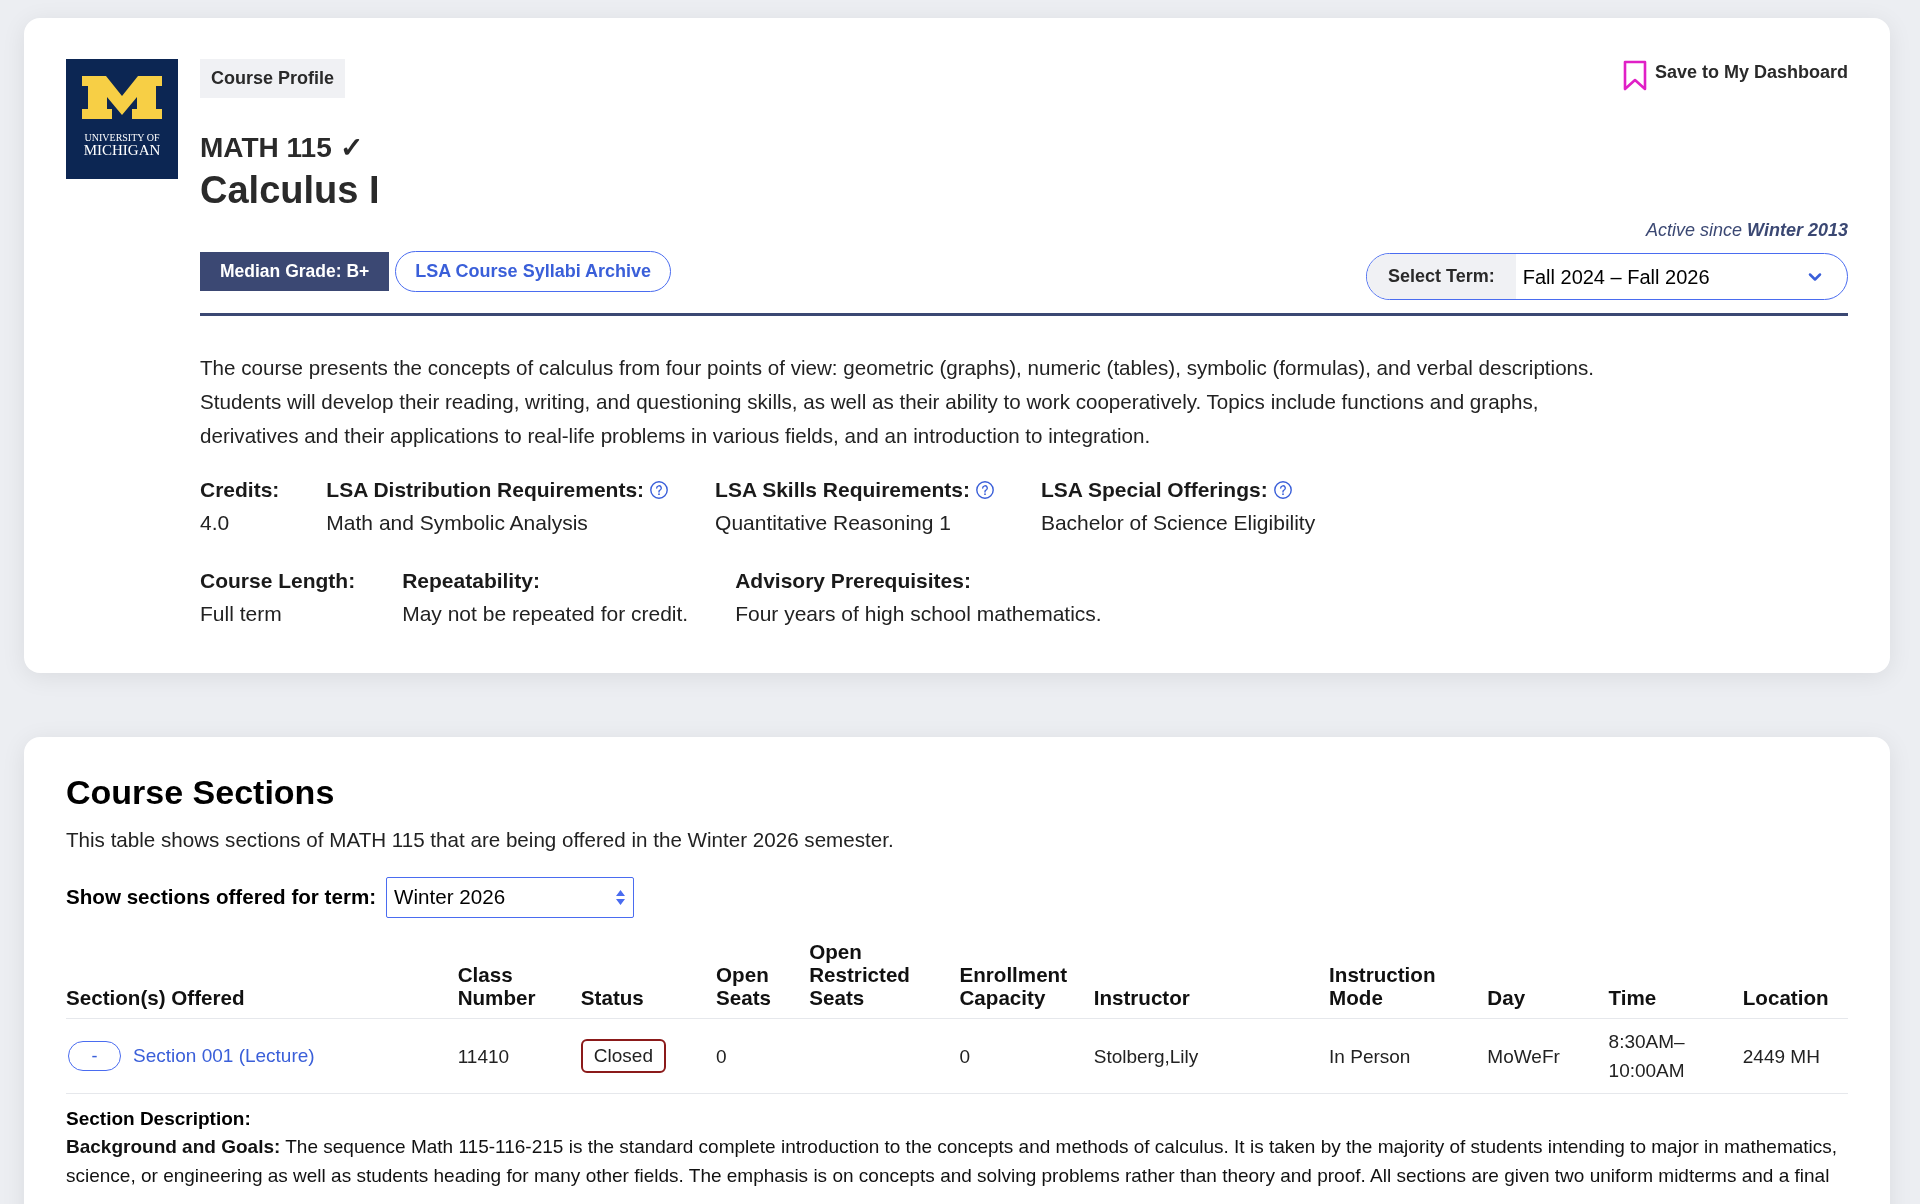 This screenshot has width=1920, height=1204. Describe the element at coordinates (240, 490) in the screenshot. I see `attribute-label: Credits:` at that location.